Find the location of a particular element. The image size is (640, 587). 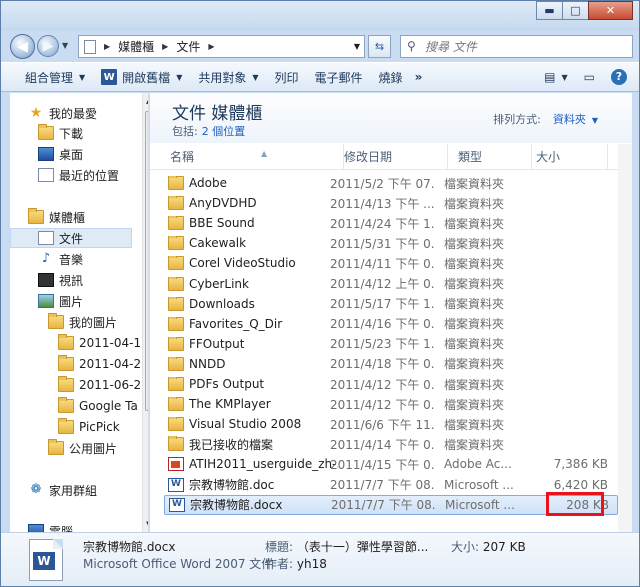

preview-pane-button: ▭ is located at coordinates (589, 77).